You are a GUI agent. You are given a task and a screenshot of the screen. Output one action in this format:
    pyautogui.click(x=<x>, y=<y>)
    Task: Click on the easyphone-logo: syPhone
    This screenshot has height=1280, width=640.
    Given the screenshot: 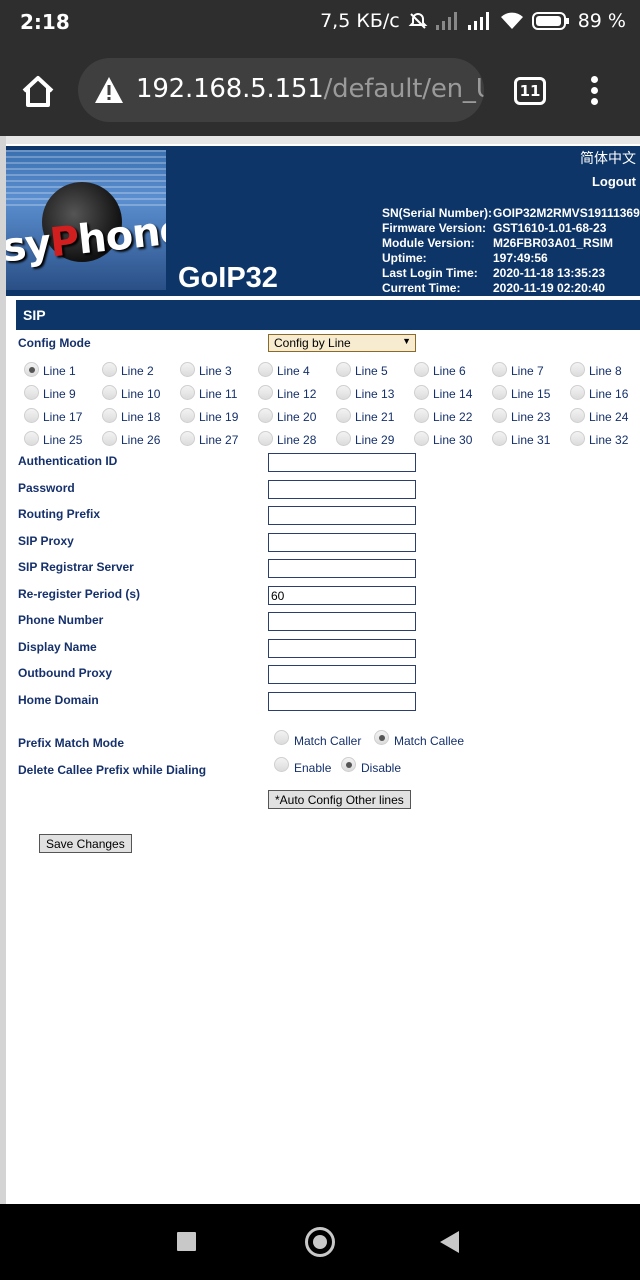 What is the action you would take?
    pyautogui.click(x=86, y=220)
    